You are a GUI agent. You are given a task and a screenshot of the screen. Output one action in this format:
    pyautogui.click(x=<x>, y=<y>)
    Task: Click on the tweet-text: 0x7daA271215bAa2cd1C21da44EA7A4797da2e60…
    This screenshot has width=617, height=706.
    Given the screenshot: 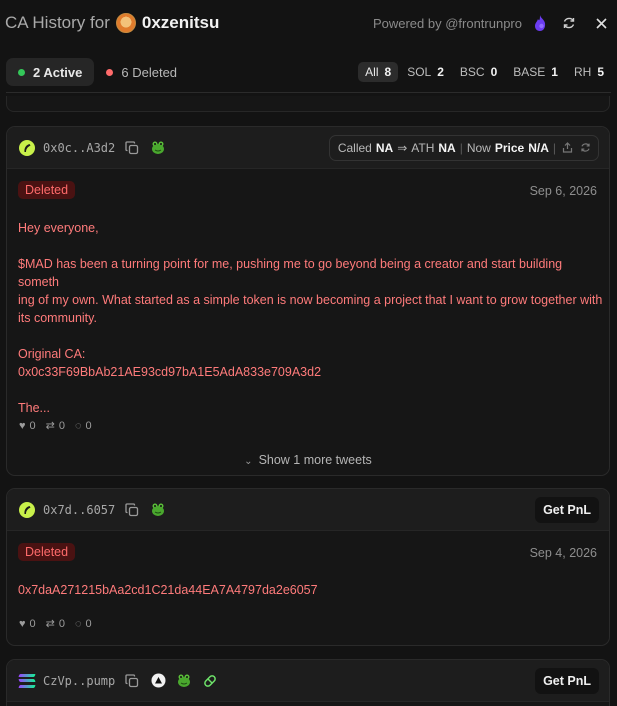 What is the action you would take?
    pyautogui.click(x=310, y=590)
    